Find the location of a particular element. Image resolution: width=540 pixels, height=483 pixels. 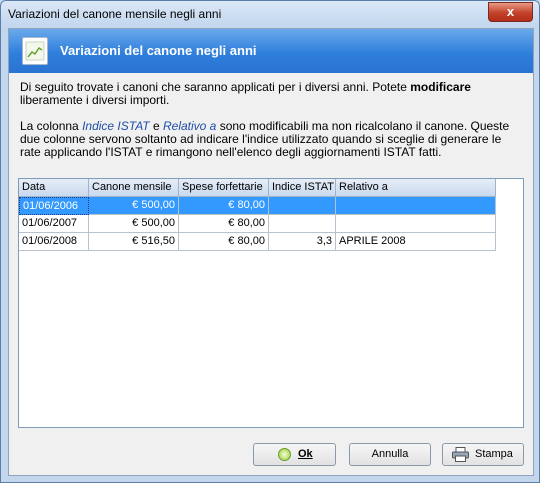

note-text-part: e is located at coordinates (156, 126).